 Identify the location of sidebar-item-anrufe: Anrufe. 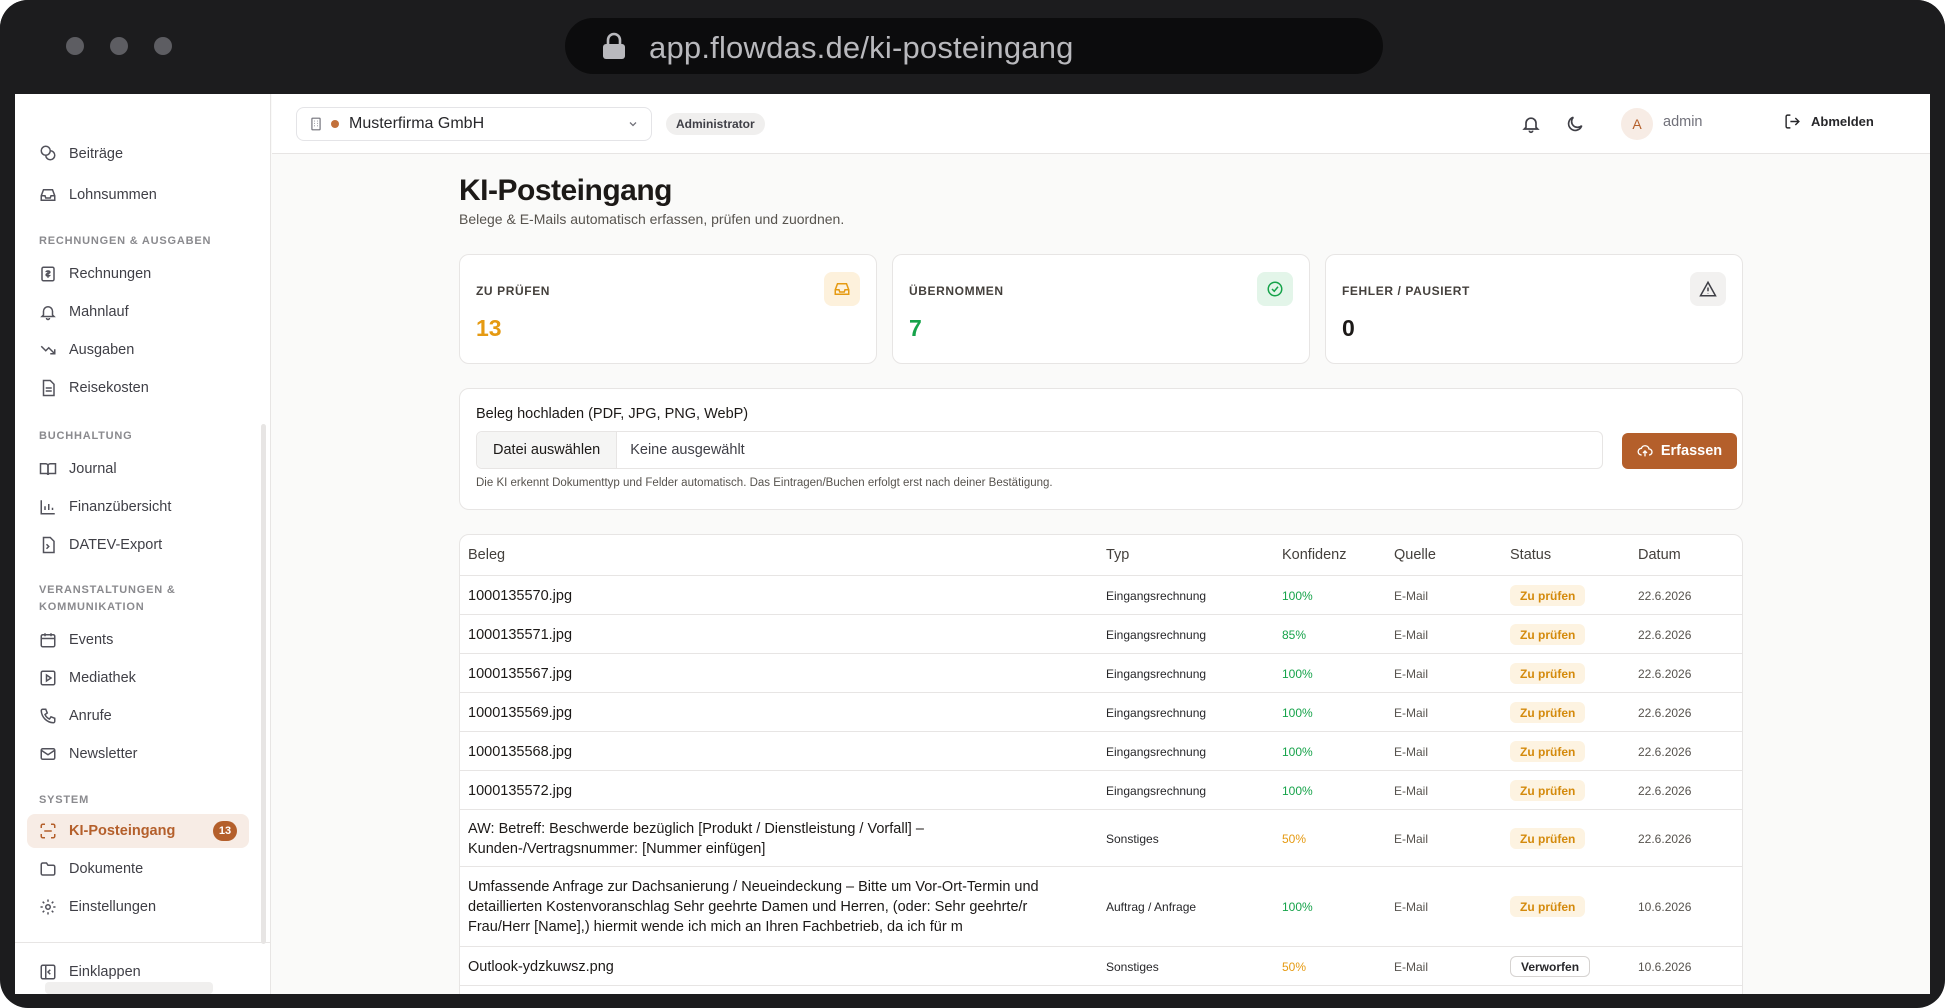
(138, 716).